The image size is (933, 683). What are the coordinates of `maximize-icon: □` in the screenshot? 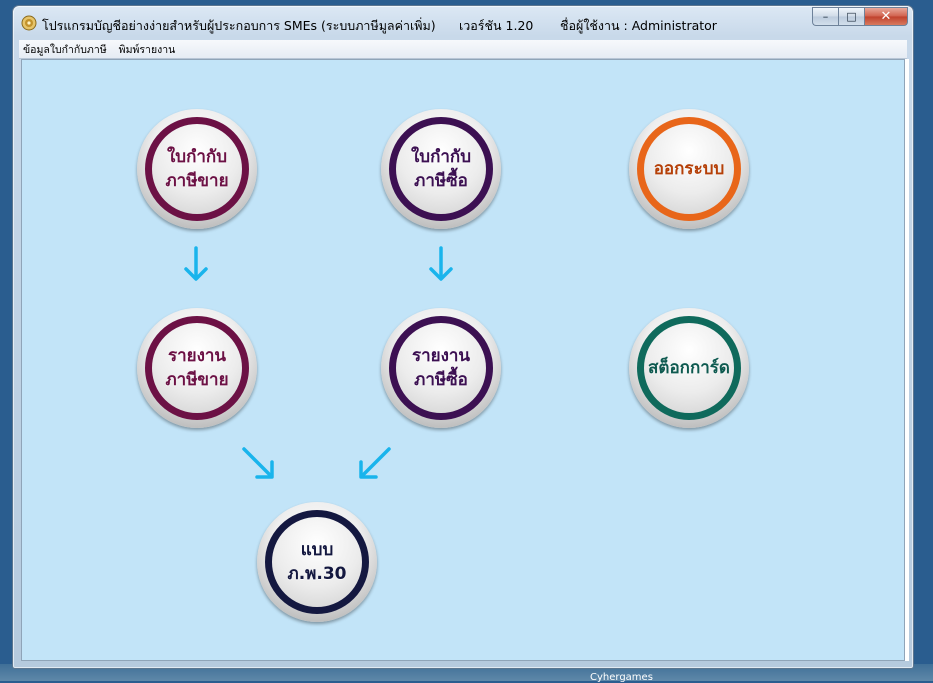 It's located at (851, 16).